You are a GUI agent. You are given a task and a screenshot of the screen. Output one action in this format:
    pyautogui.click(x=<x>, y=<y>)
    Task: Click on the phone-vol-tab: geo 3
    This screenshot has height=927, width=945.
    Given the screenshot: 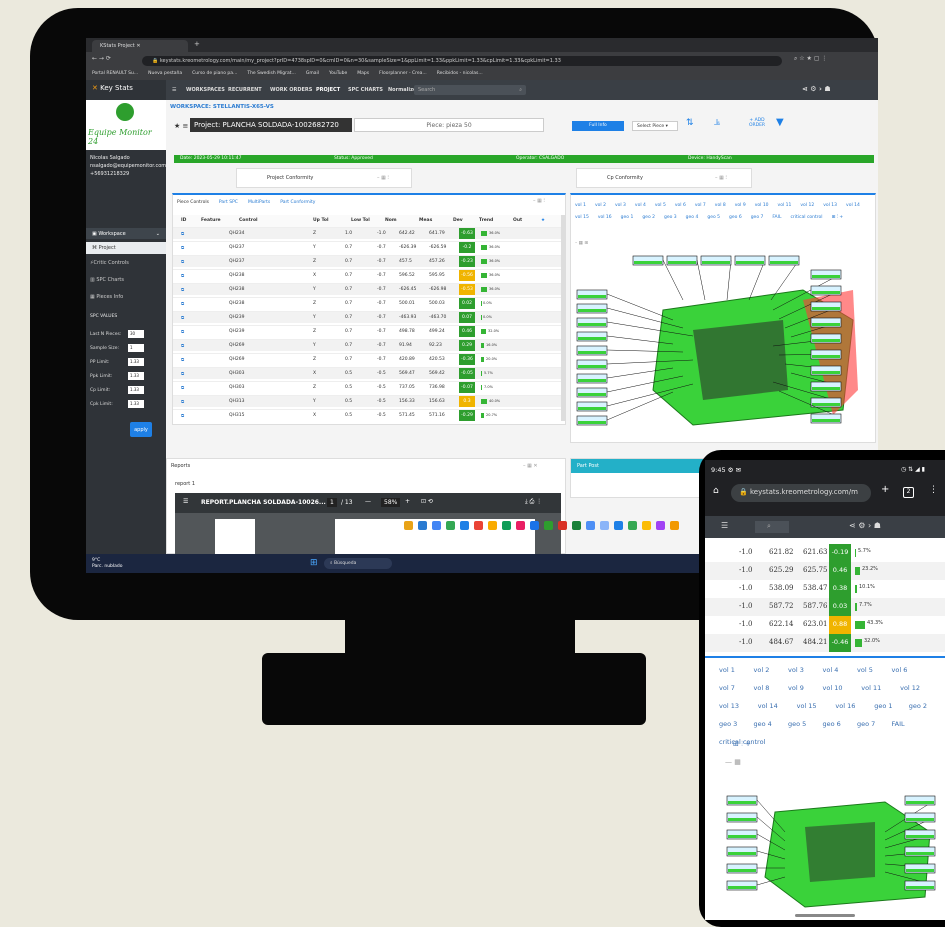 What is the action you would take?
    pyautogui.click(x=728, y=724)
    